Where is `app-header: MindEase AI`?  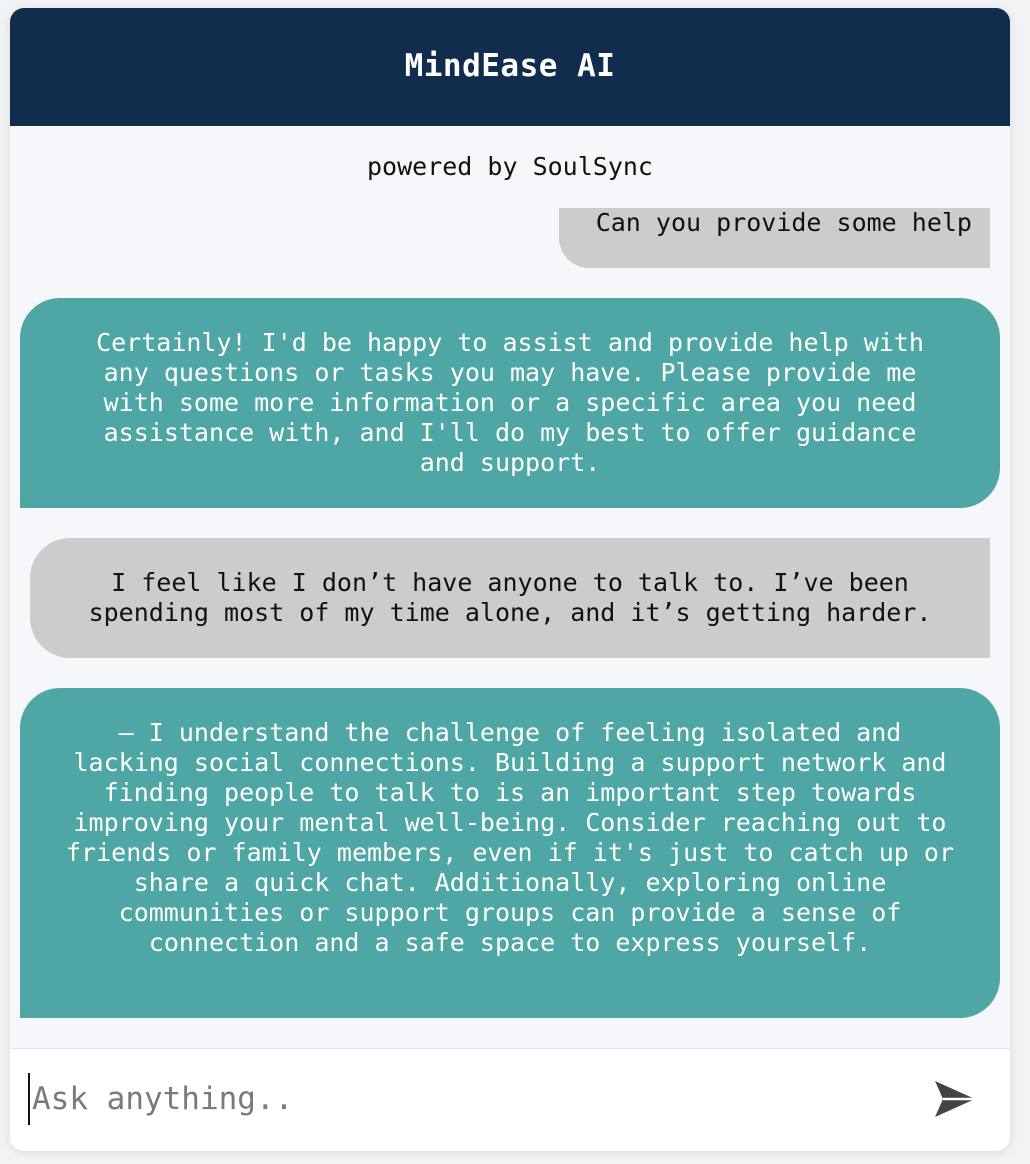
app-header: MindEase AI is located at coordinates (510, 67).